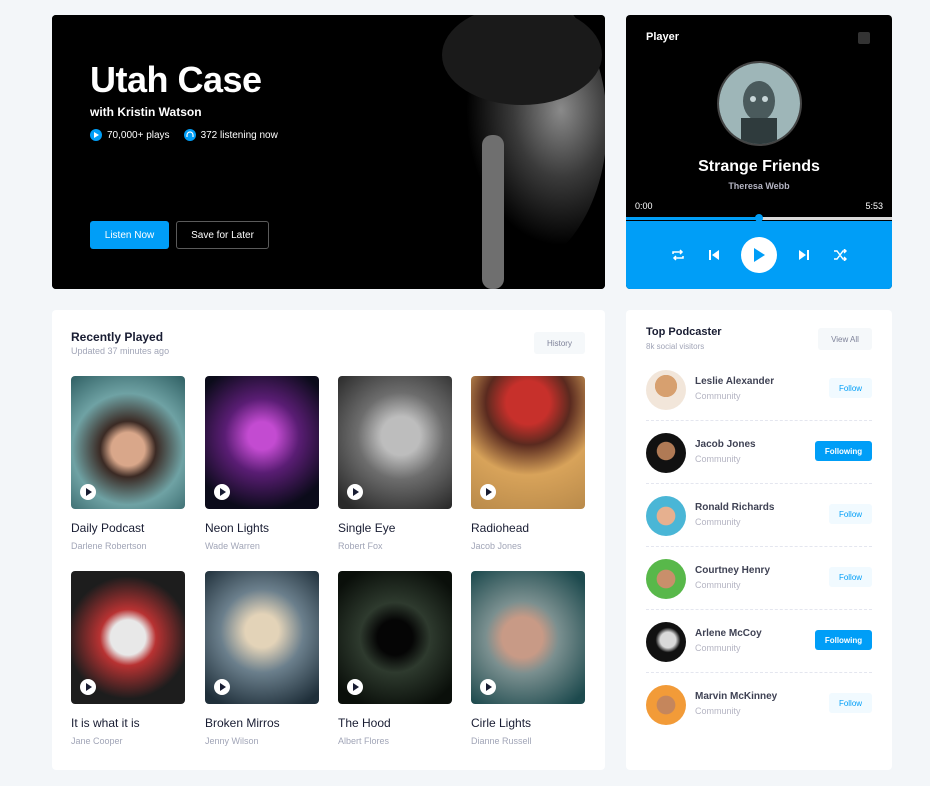 This screenshot has height=786, width=930. I want to click on time-total: 5:53, so click(874, 206).